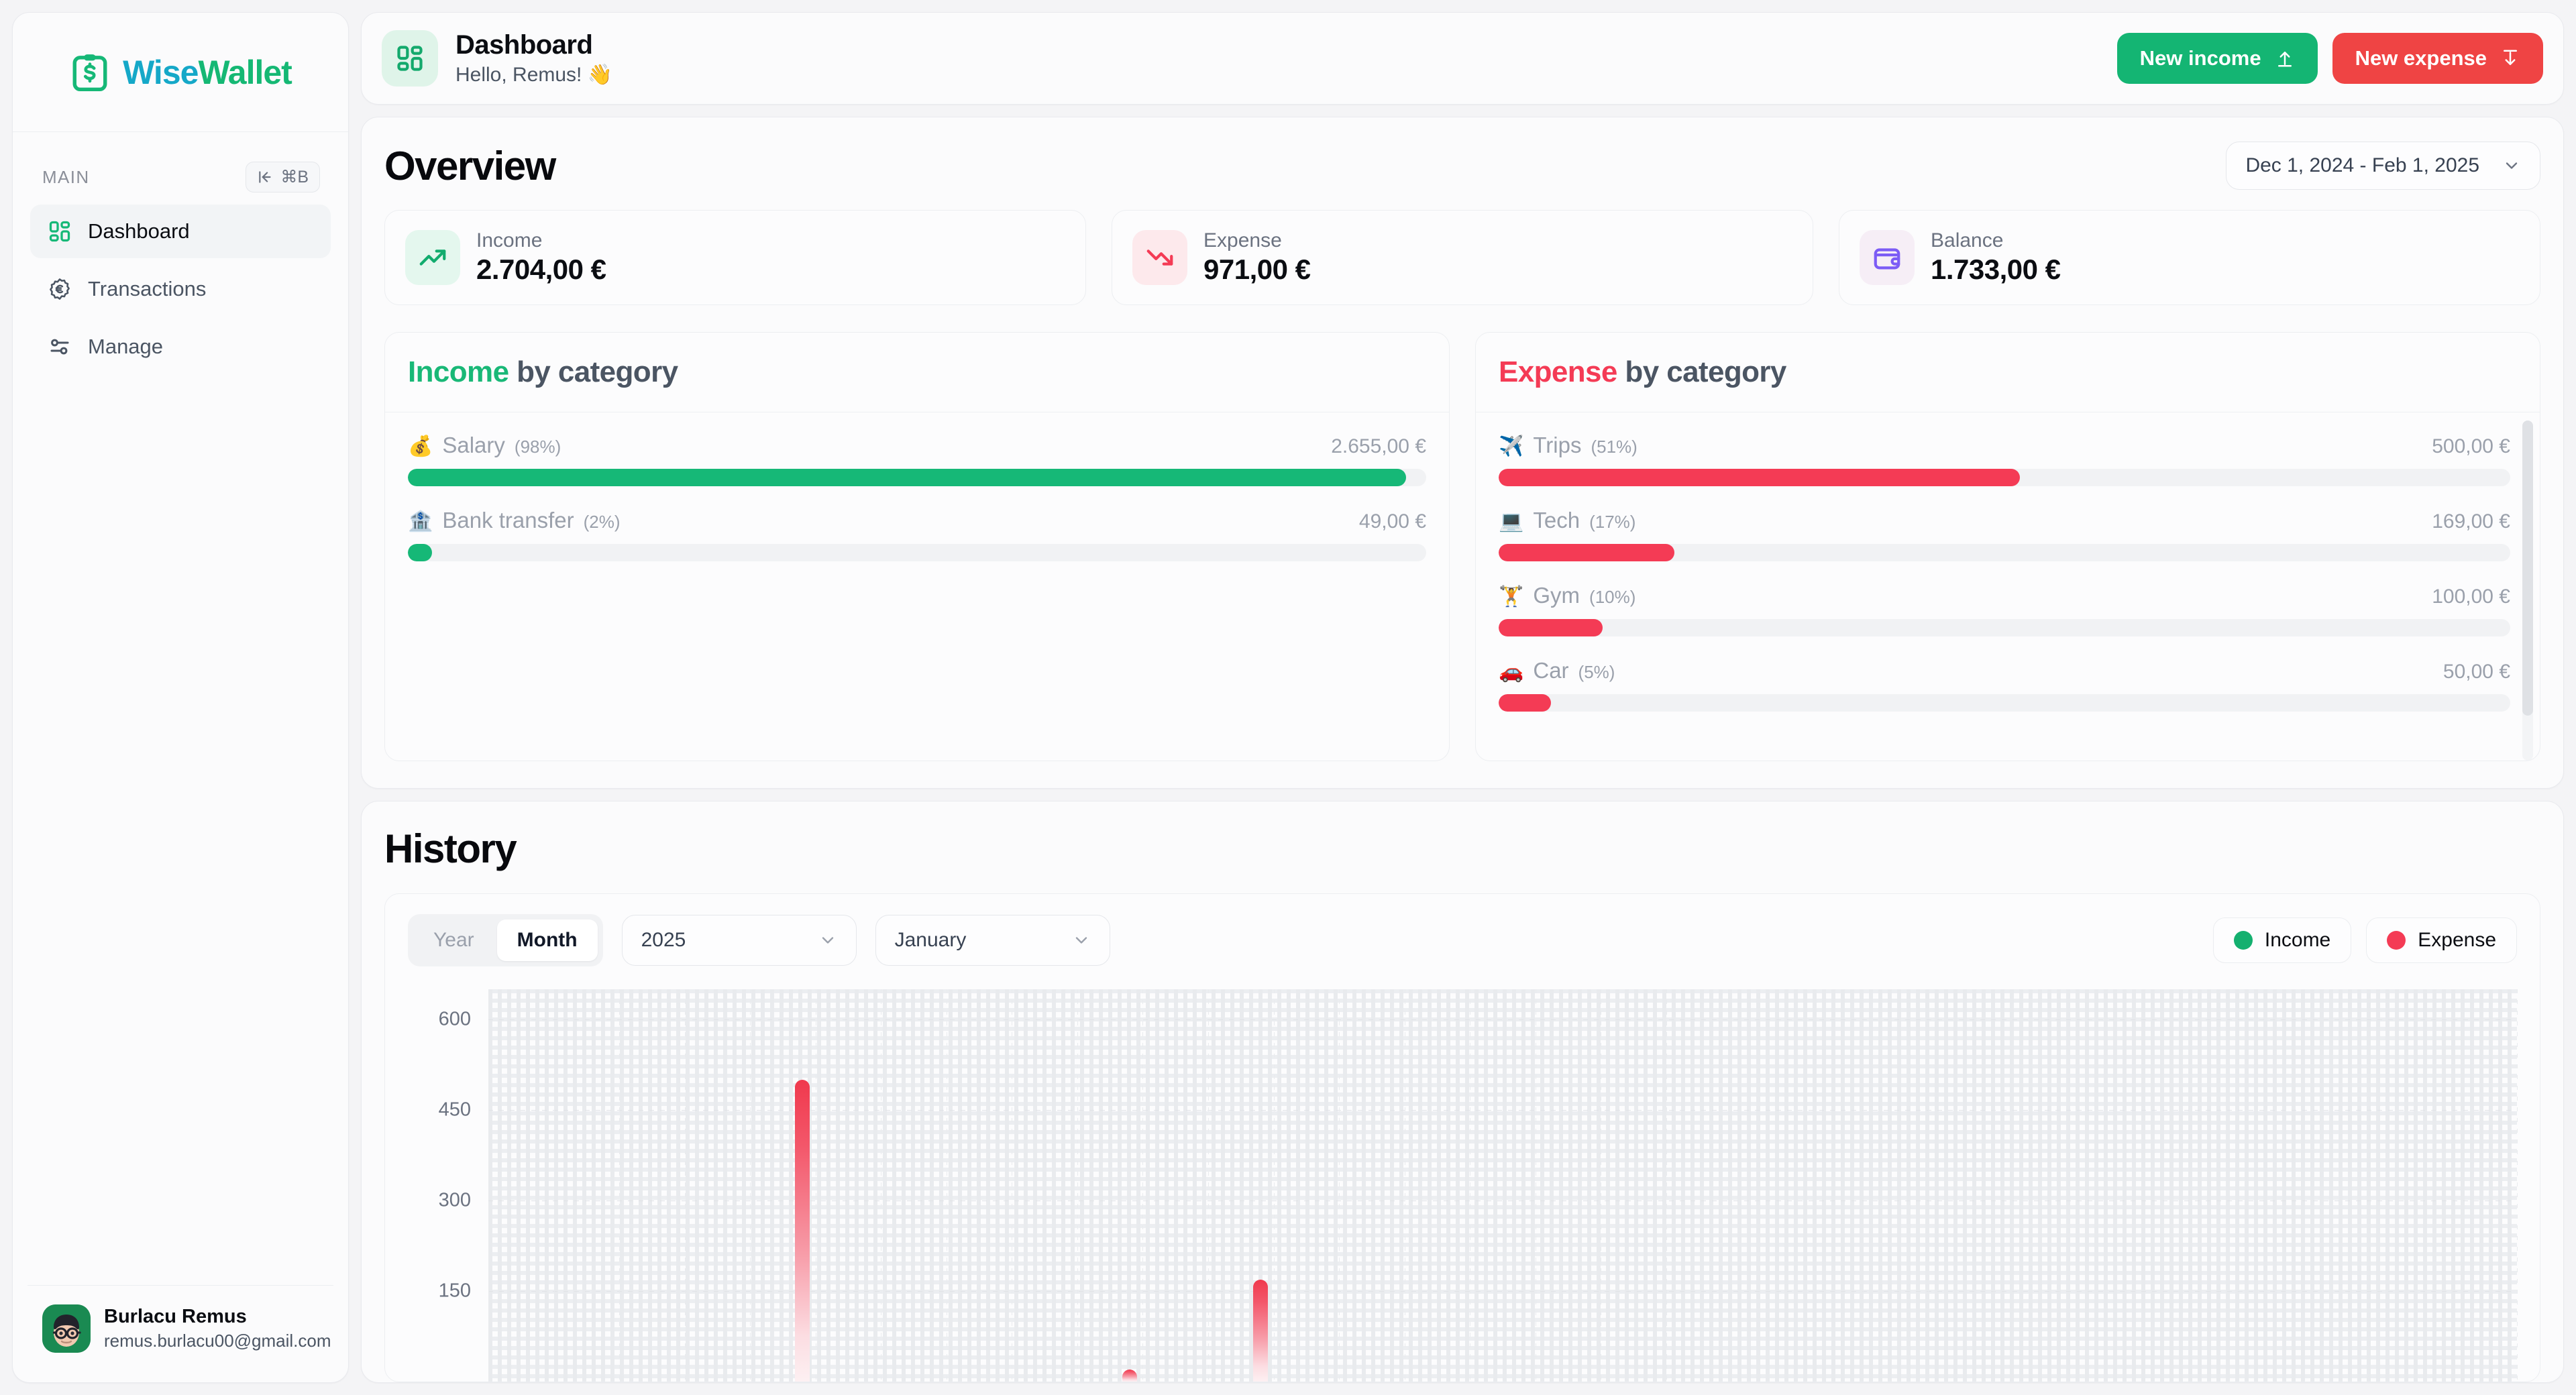  I want to click on collapse-left-icon, so click(265, 177).